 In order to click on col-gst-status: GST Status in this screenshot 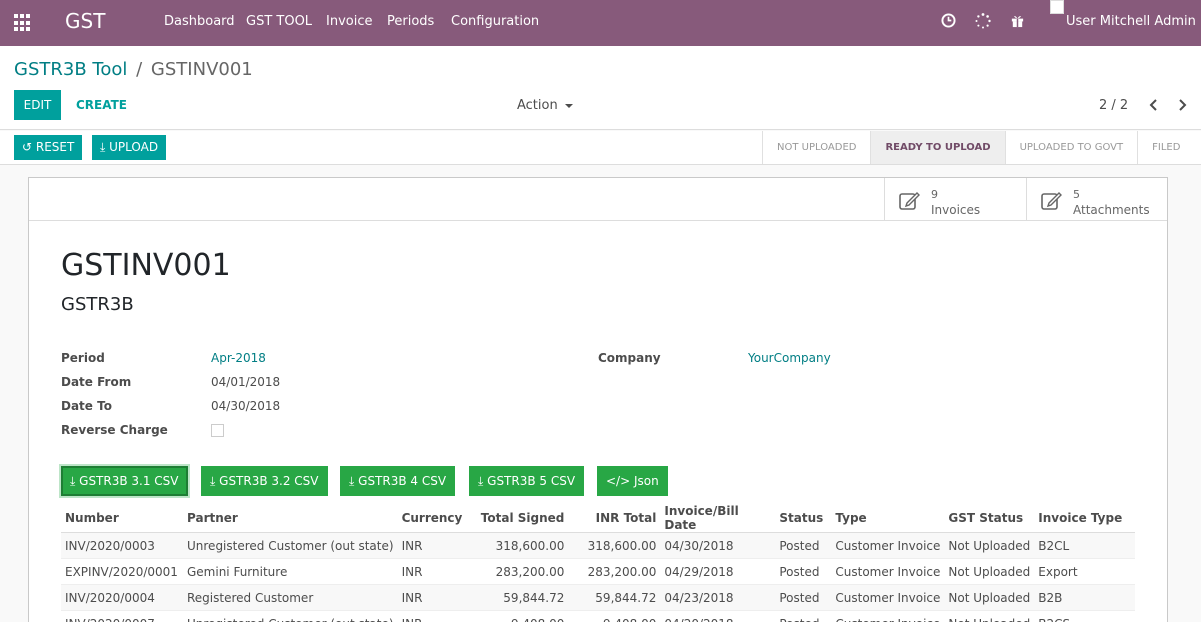, I will do `click(989, 518)`.